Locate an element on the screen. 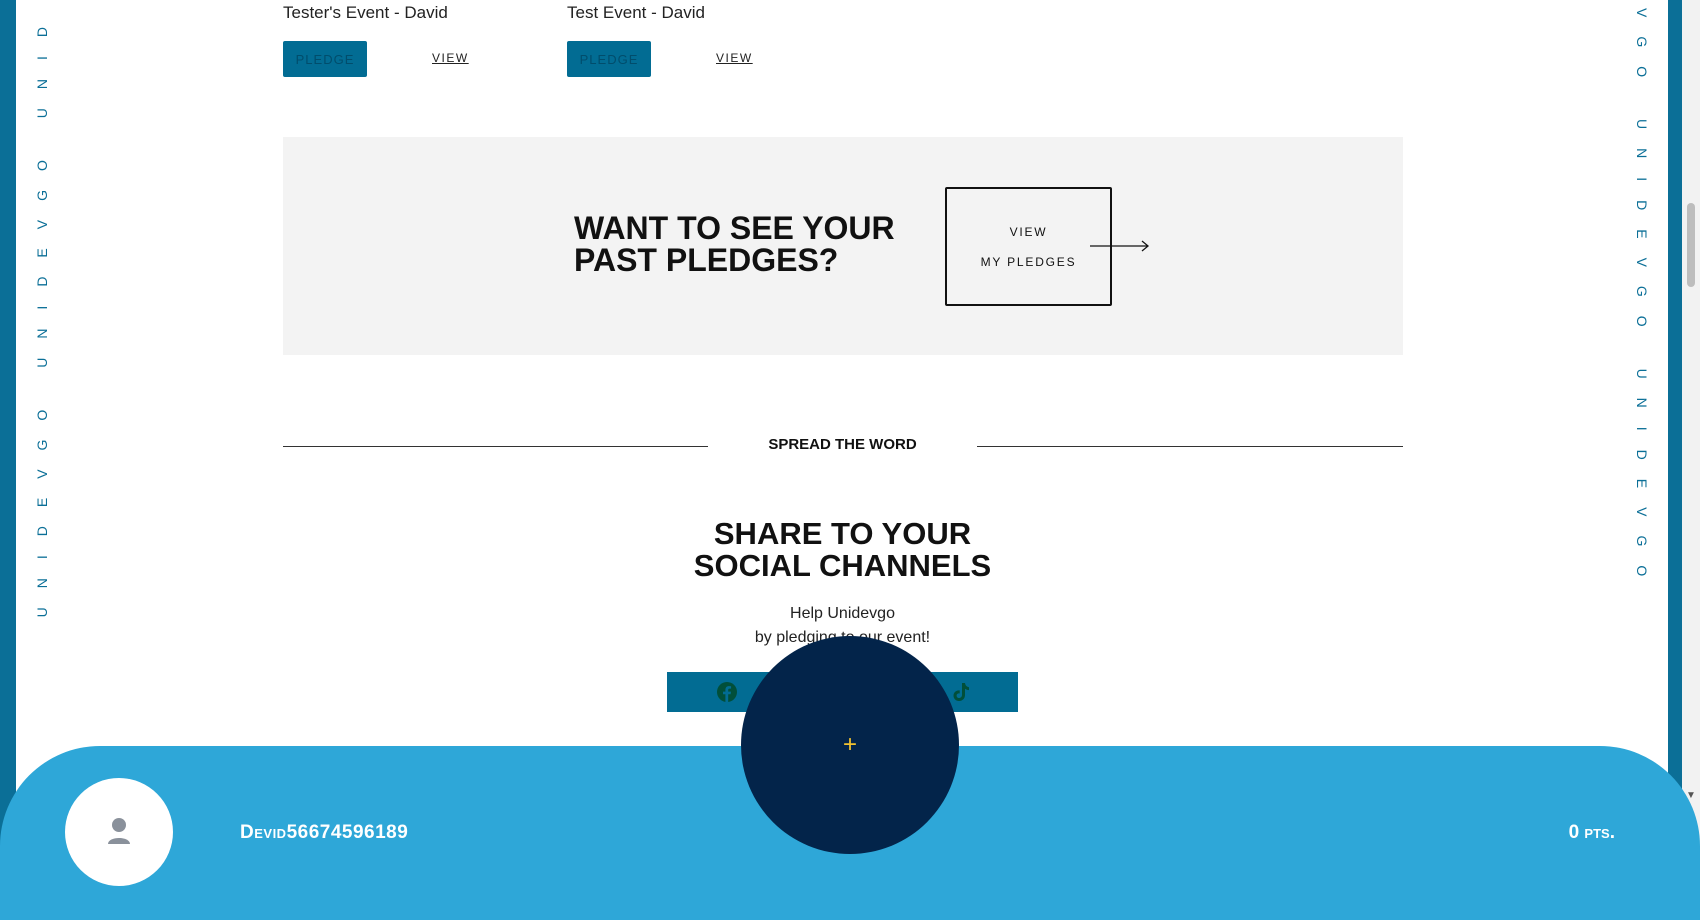 The image size is (1700, 920). pledge-button-1: PLEDGE is located at coordinates (325, 59).